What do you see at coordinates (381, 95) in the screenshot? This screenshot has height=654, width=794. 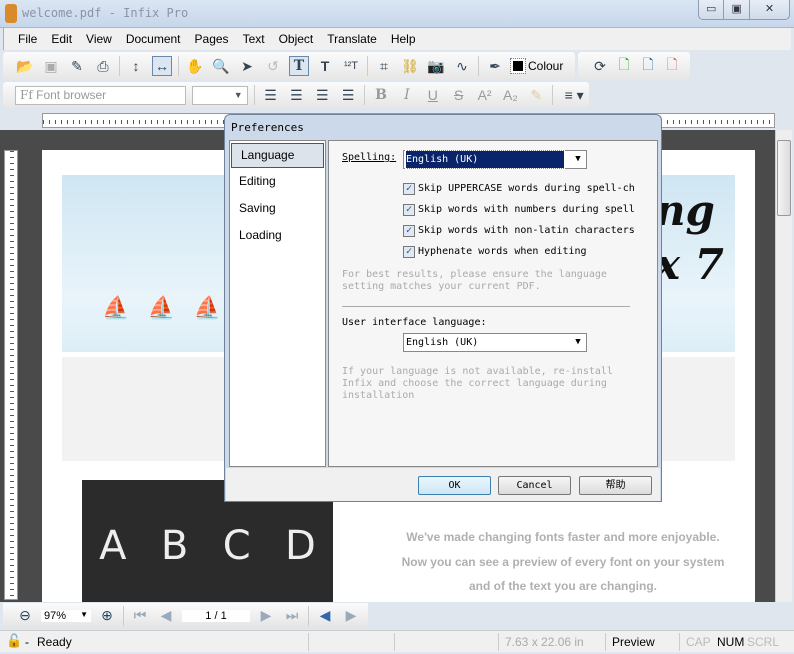 I see `bold-icon: B` at bounding box center [381, 95].